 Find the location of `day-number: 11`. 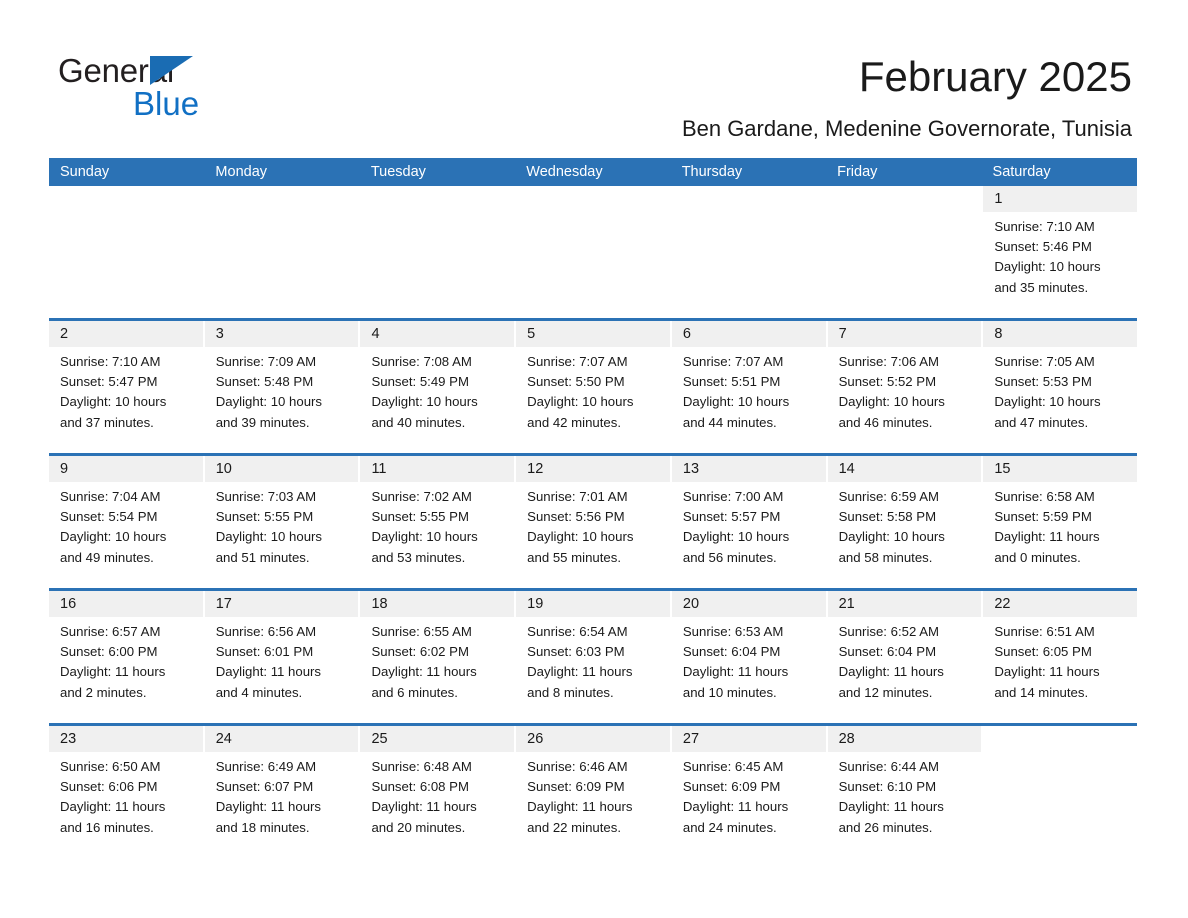

day-number: 11 is located at coordinates (437, 469).